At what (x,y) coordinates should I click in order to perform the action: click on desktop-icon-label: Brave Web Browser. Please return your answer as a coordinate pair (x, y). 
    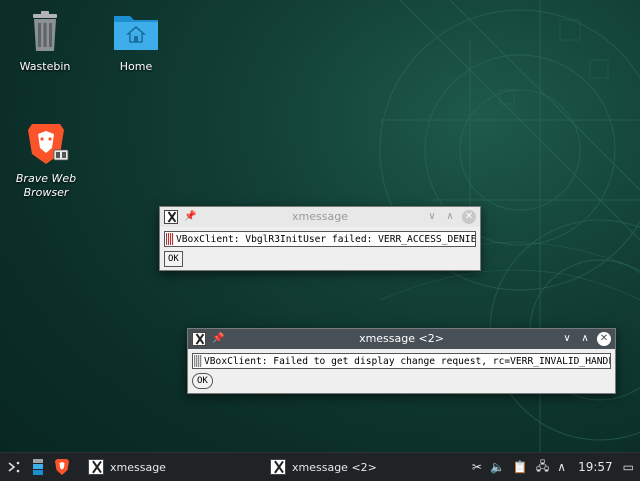
    Looking at the image, I should click on (46, 185).